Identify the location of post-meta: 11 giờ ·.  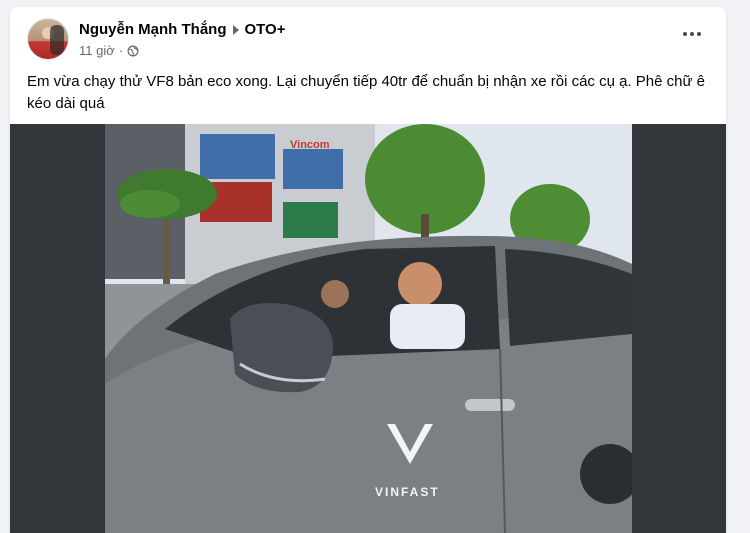
(109, 50).